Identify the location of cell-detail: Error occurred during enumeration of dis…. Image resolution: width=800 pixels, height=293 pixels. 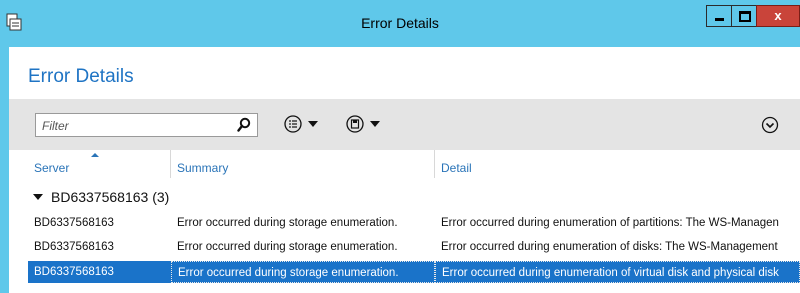
(609, 247).